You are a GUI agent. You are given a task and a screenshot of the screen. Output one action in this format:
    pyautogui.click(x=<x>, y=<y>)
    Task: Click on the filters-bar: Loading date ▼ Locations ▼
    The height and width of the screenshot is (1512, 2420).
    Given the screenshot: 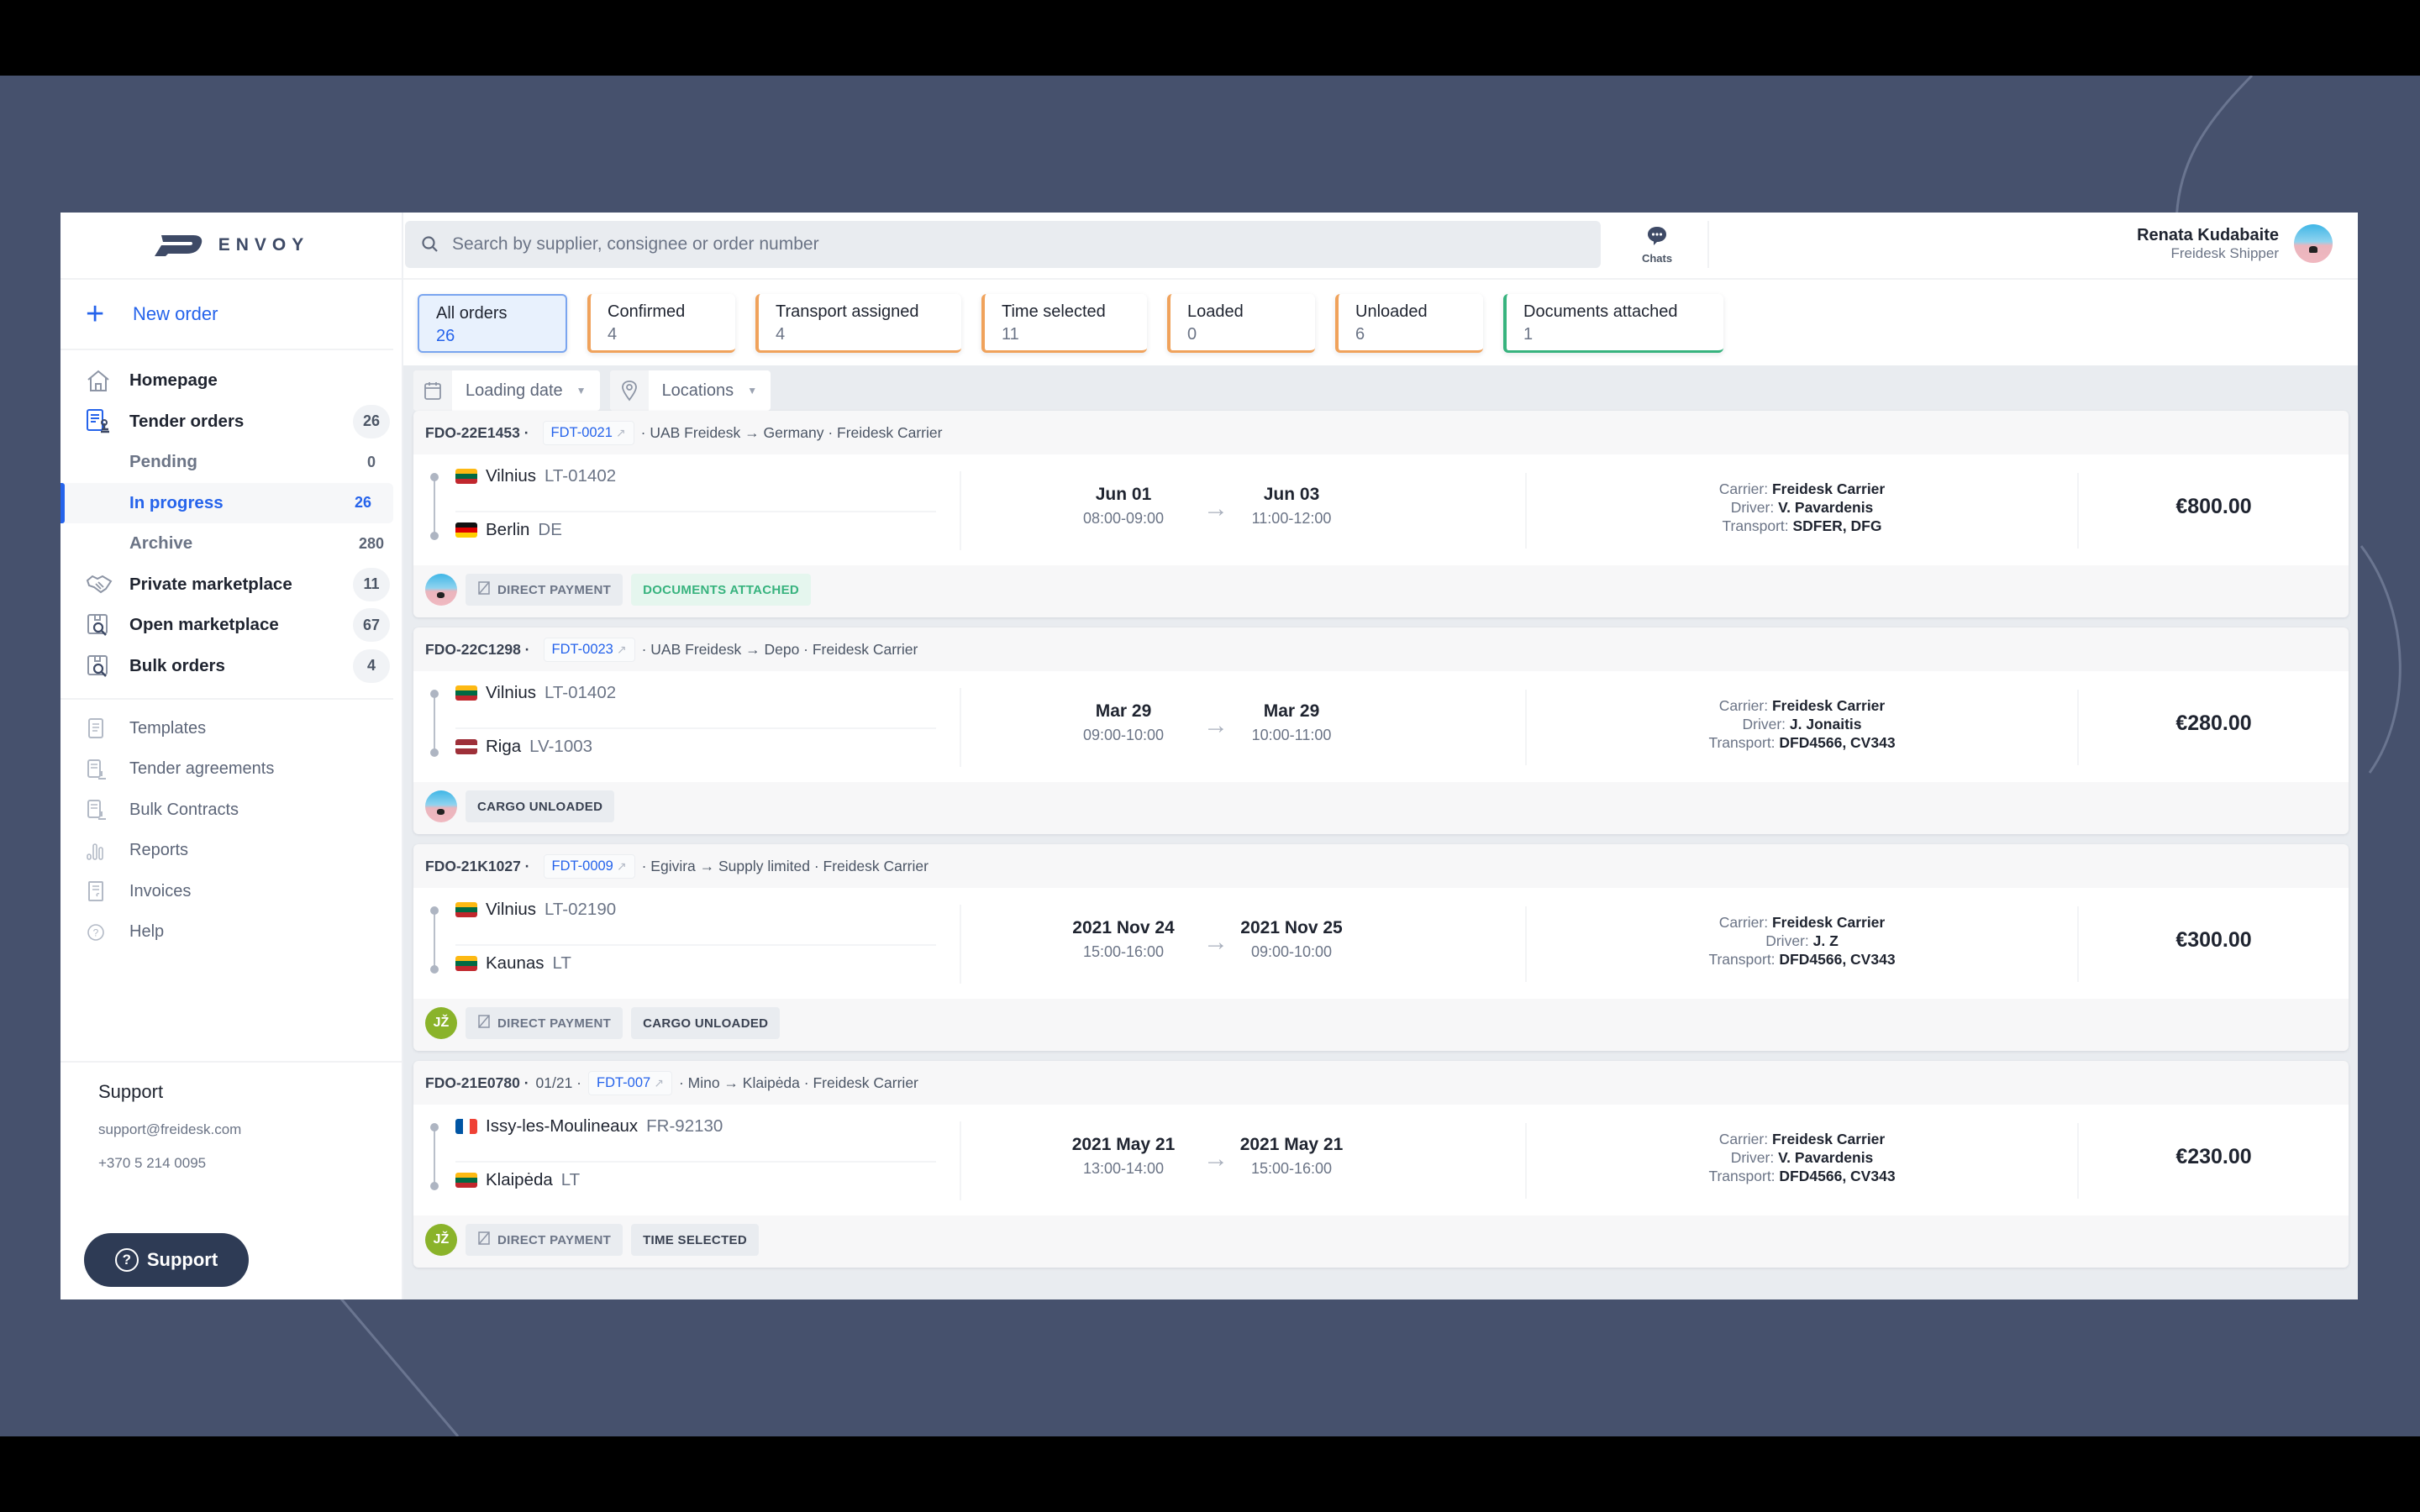 What is the action you would take?
    pyautogui.click(x=592, y=390)
    